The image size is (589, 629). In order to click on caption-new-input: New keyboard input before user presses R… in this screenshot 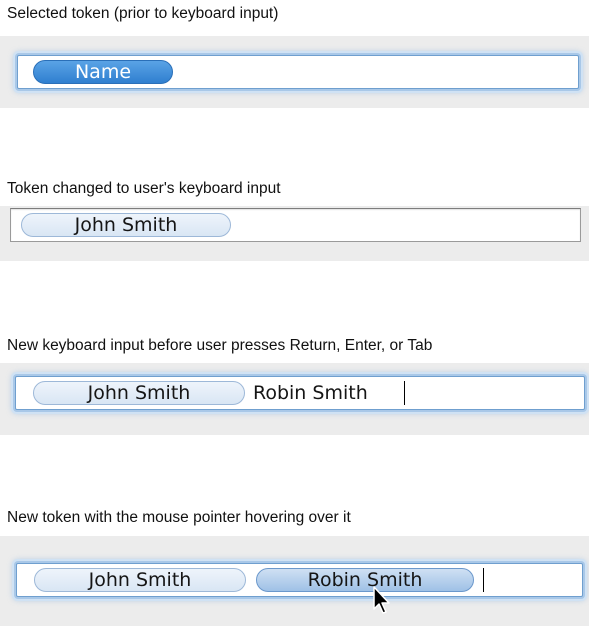, I will do `click(220, 345)`.